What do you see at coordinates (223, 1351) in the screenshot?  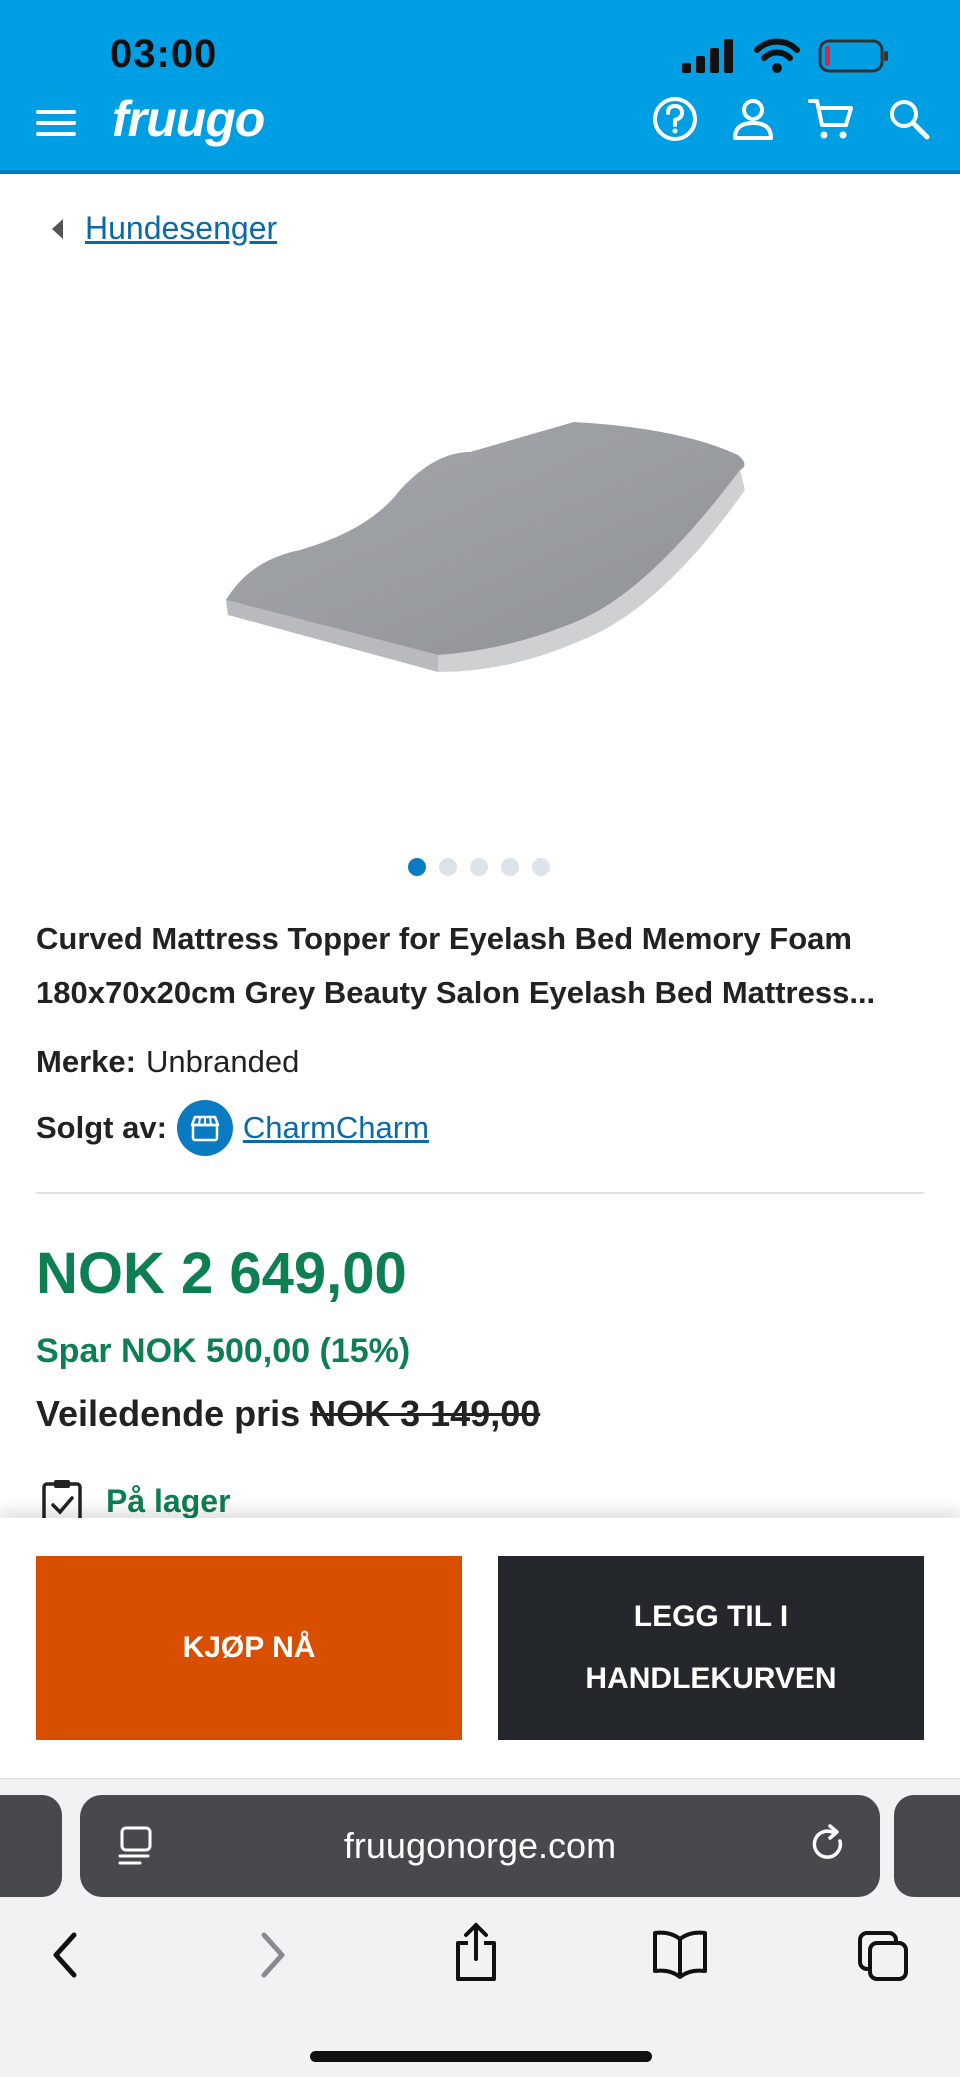 I see `savings: Spar NOK 500,00 (15%)` at bounding box center [223, 1351].